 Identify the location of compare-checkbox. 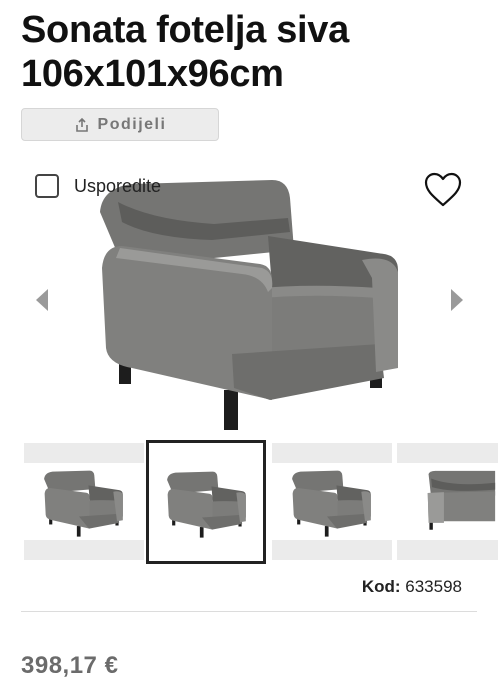
(47, 186).